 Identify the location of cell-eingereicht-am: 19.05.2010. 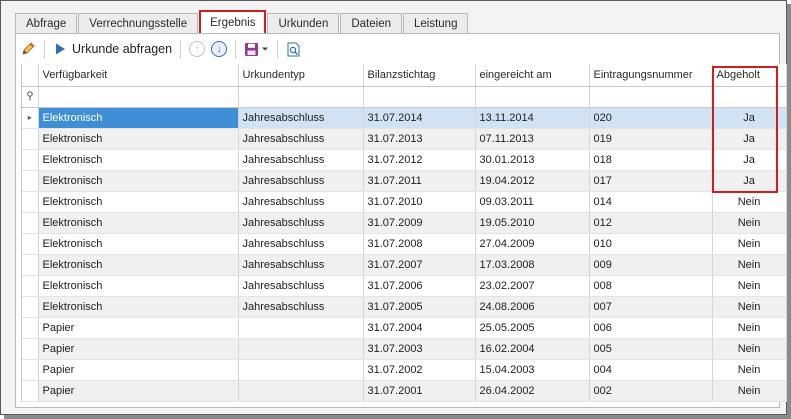
(532, 223).